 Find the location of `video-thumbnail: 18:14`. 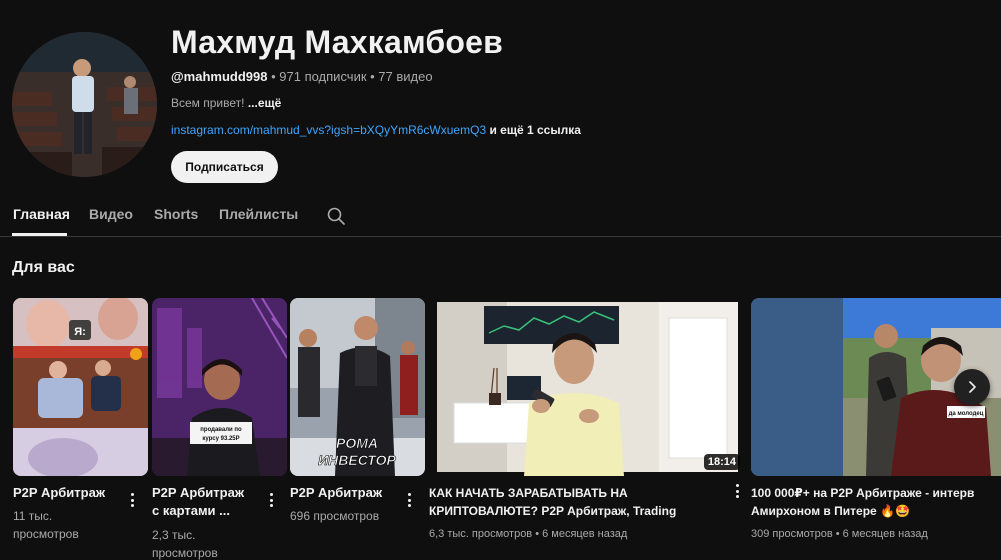

video-thumbnail: 18:14 is located at coordinates (587, 387).